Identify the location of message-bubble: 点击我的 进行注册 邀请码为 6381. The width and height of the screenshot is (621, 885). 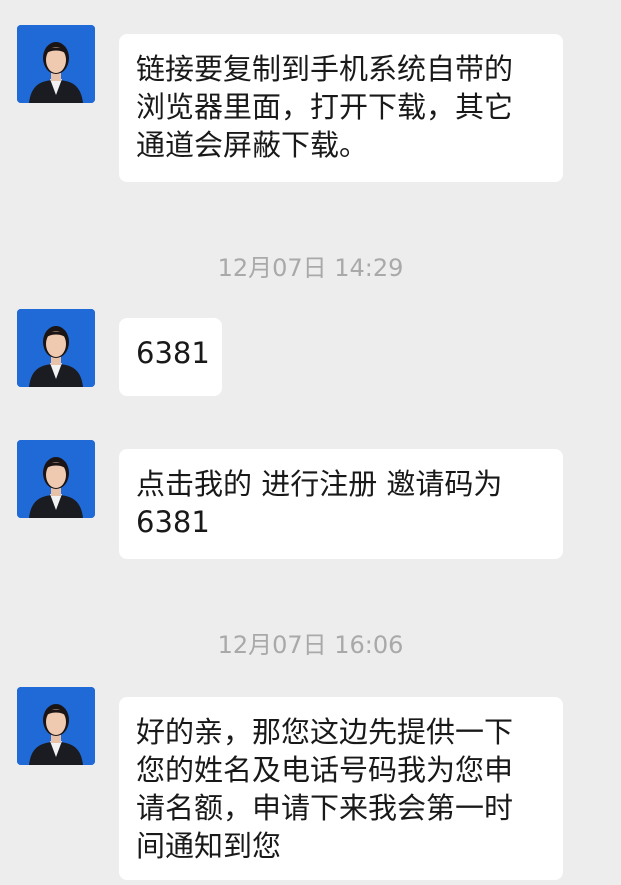
(341, 504).